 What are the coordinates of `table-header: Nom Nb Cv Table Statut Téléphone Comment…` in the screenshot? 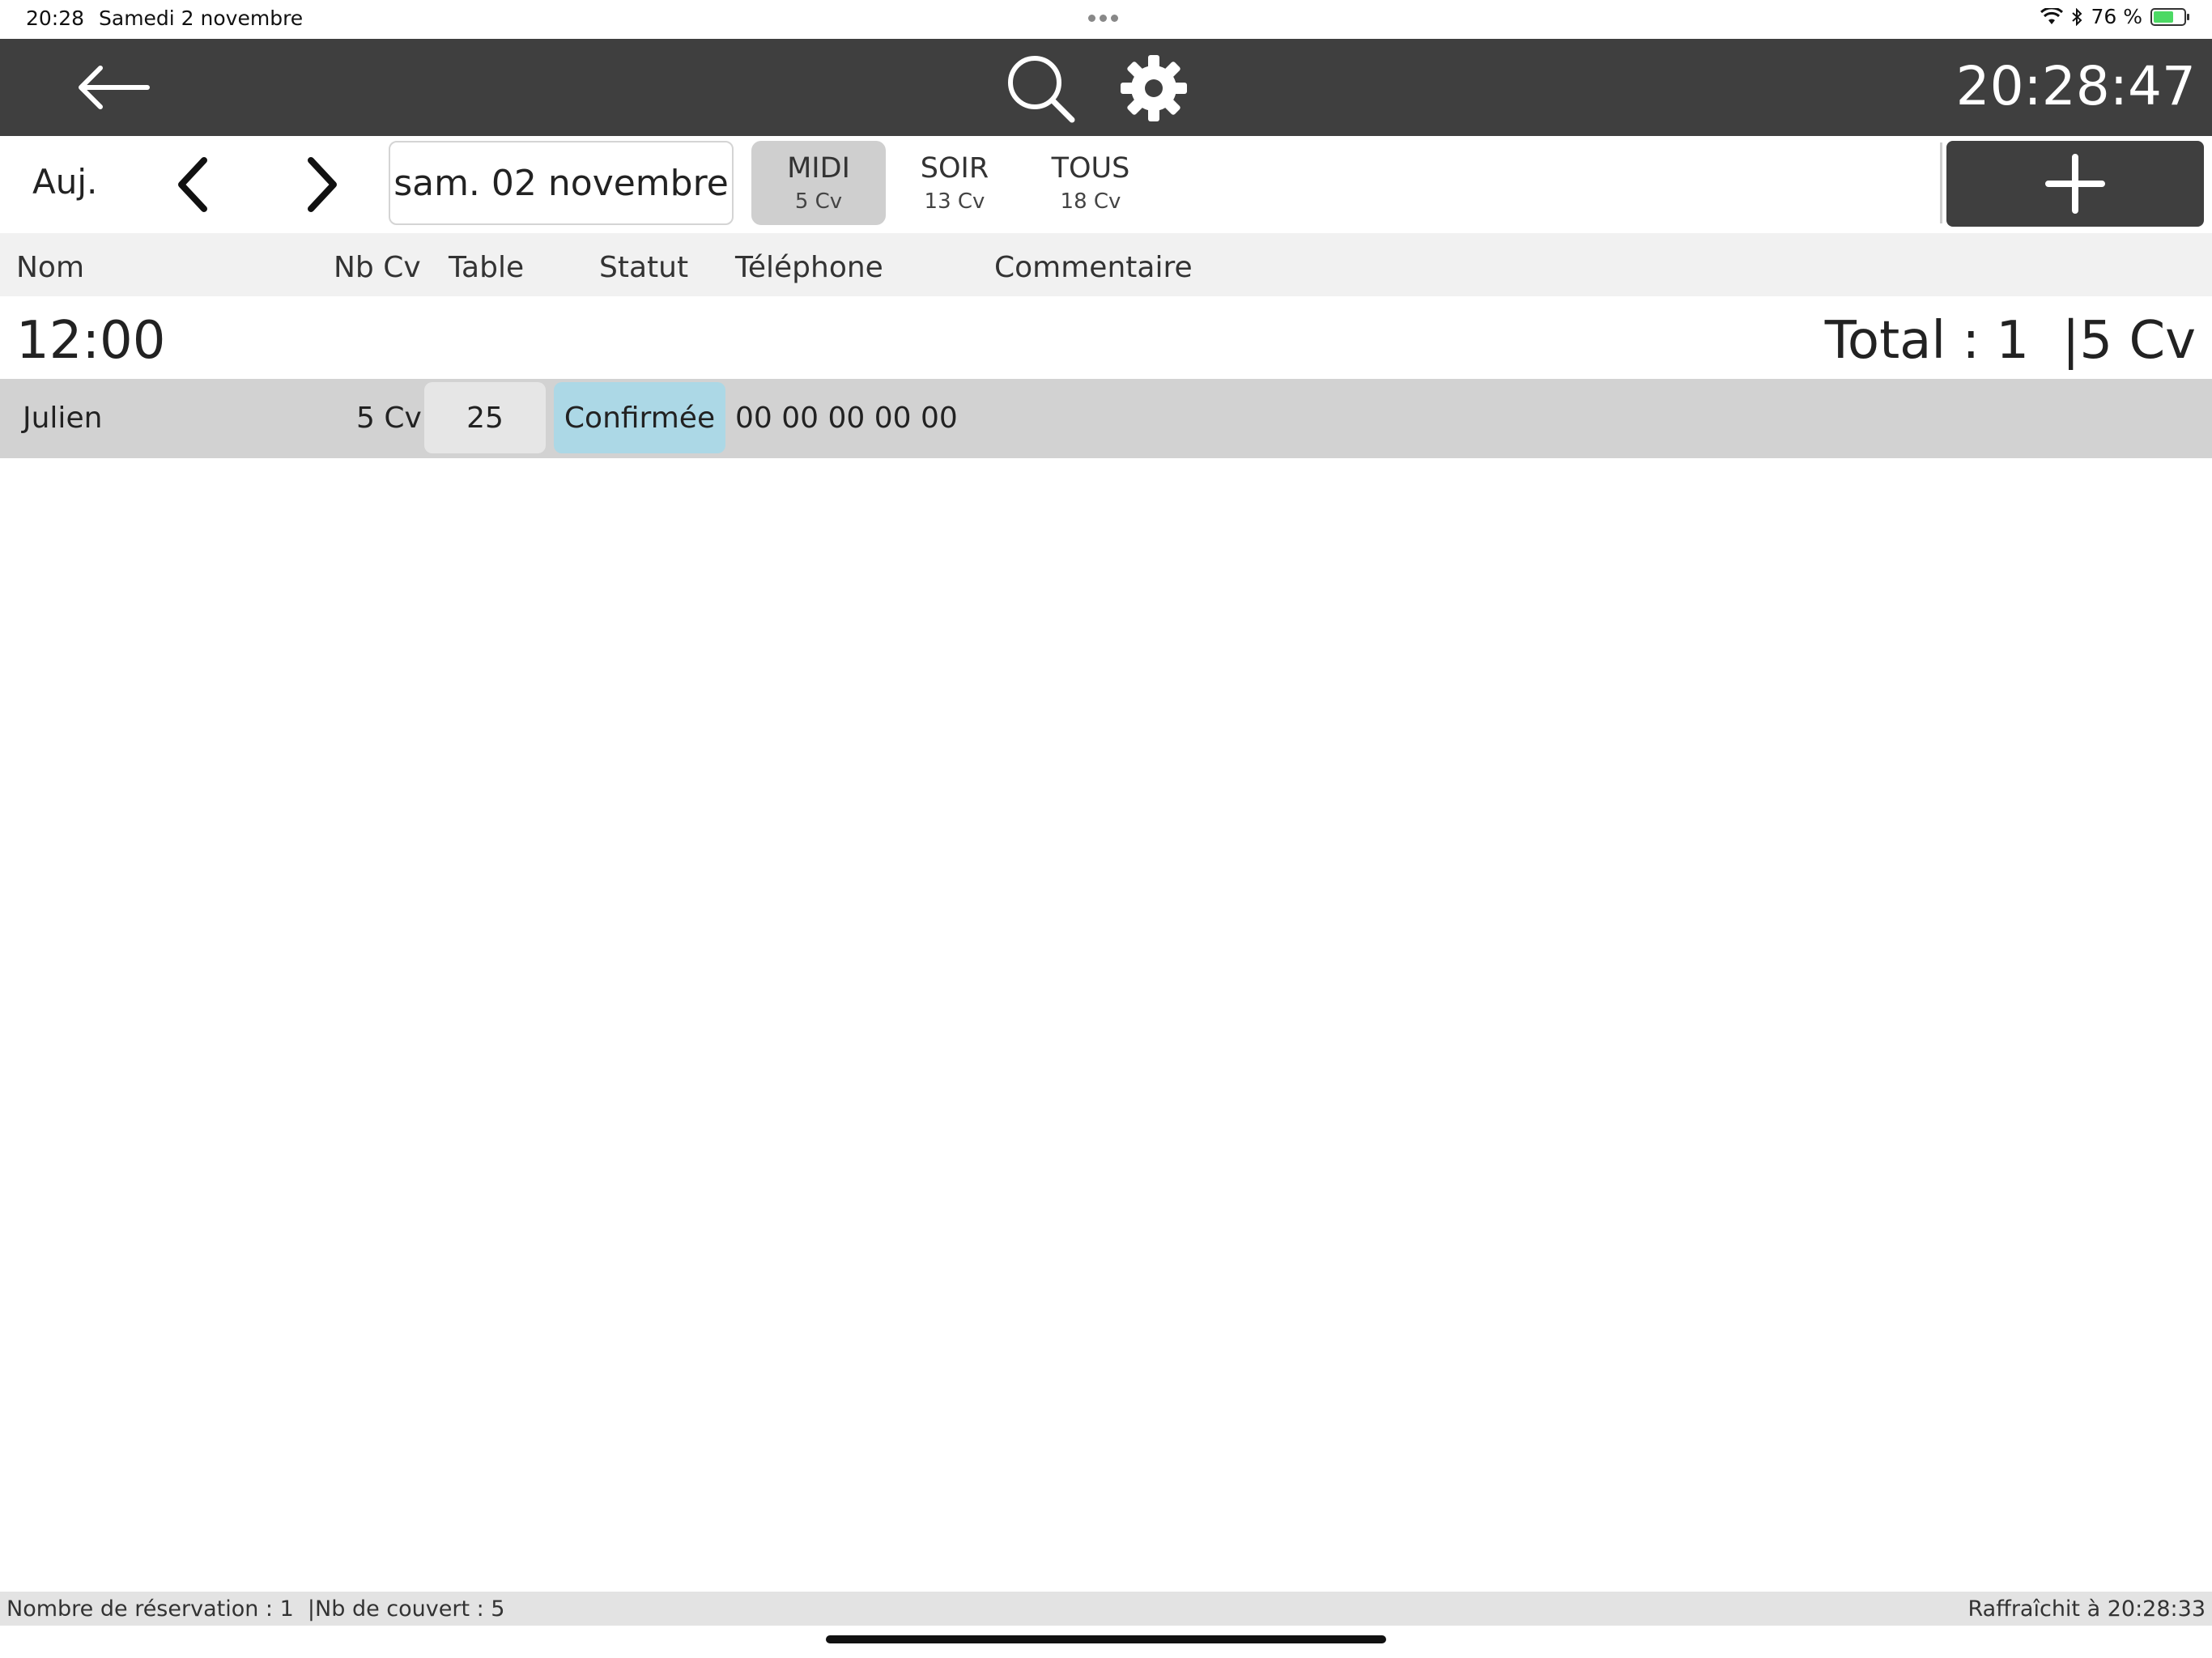 It's located at (1106, 264).